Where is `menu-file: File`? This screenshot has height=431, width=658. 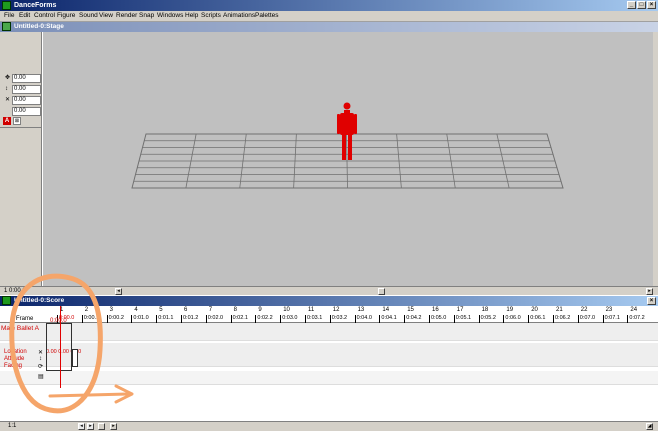 menu-file: File is located at coordinates (9, 15).